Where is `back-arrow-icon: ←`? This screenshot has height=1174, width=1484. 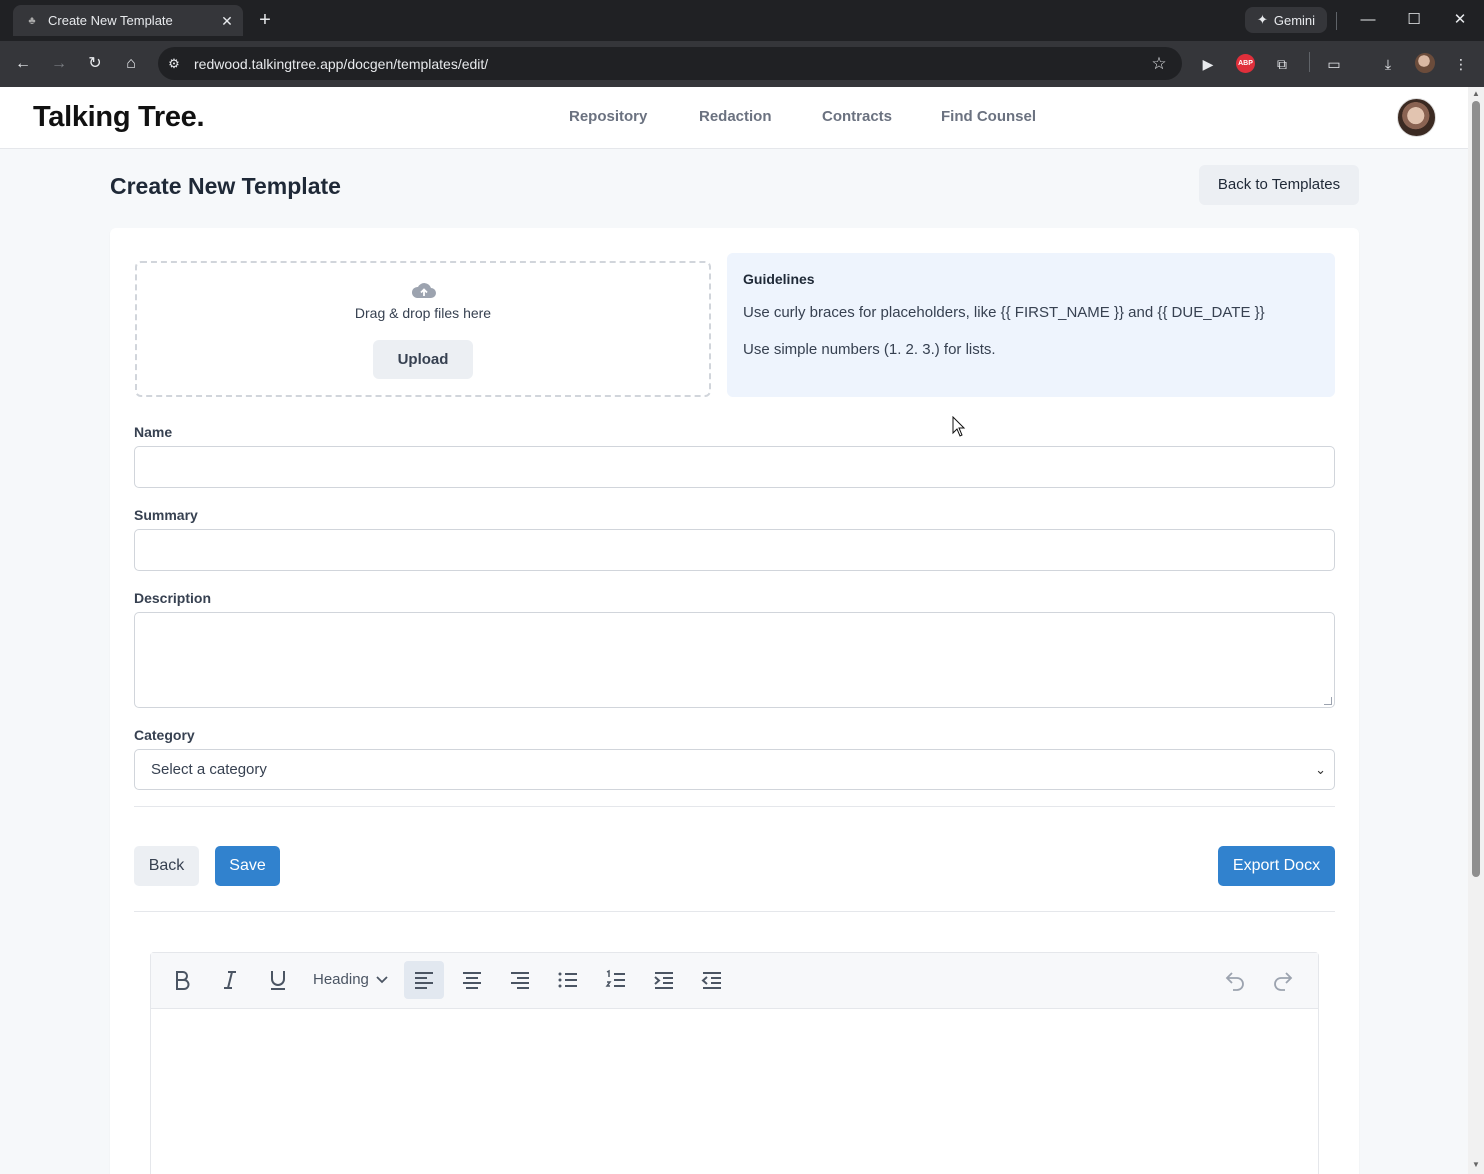 back-arrow-icon: ← is located at coordinates (23, 64).